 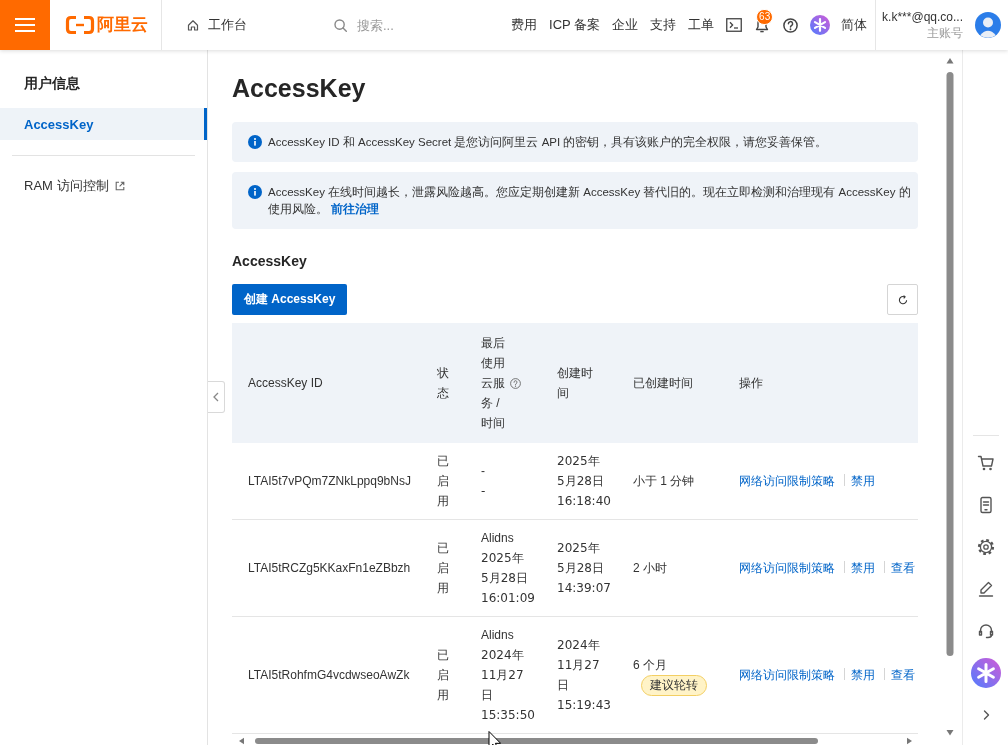 I want to click on sidebar-item: AccessKey, so click(x=103, y=124).